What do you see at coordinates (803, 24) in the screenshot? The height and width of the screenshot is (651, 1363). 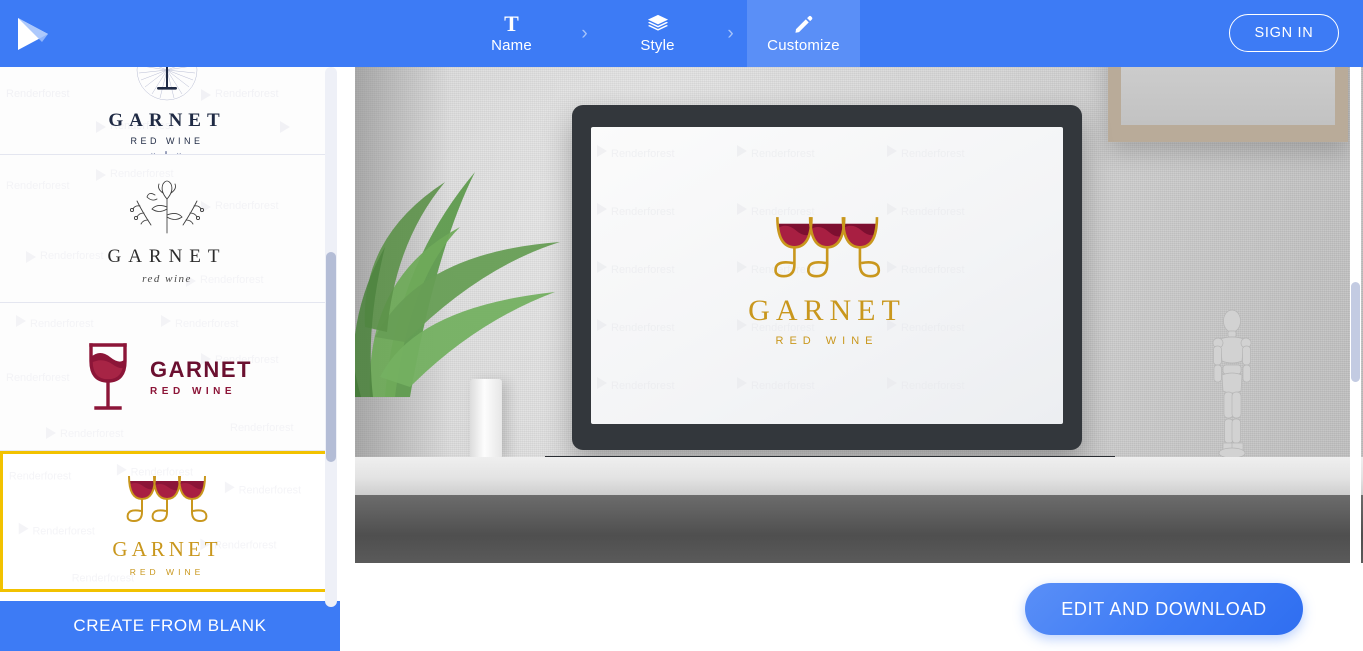 I see `pencil-icon` at bounding box center [803, 24].